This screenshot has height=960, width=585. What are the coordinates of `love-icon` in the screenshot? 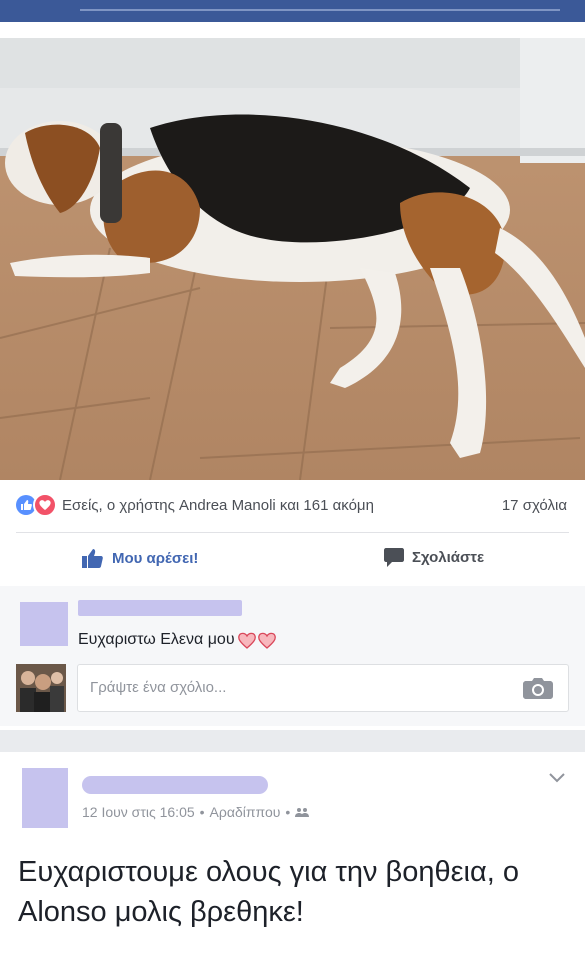 It's located at (45, 505).